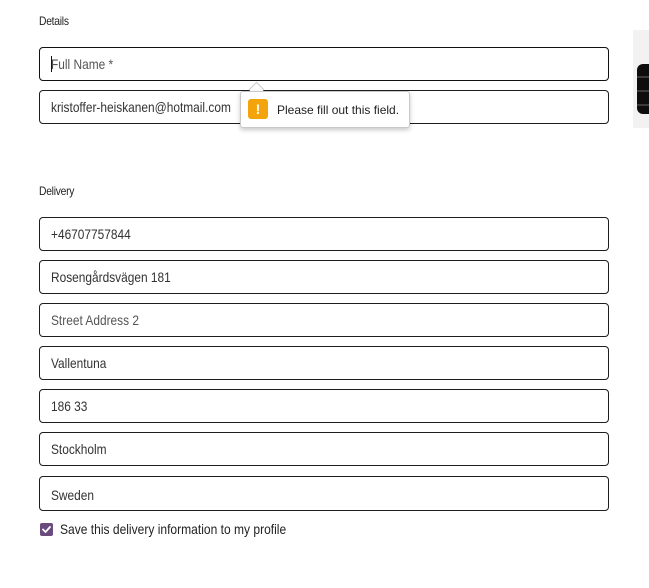 This screenshot has height=588, width=649. What do you see at coordinates (324, 320) in the screenshot?
I see `street-address-2-field: Street Address 2` at bounding box center [324, 320].